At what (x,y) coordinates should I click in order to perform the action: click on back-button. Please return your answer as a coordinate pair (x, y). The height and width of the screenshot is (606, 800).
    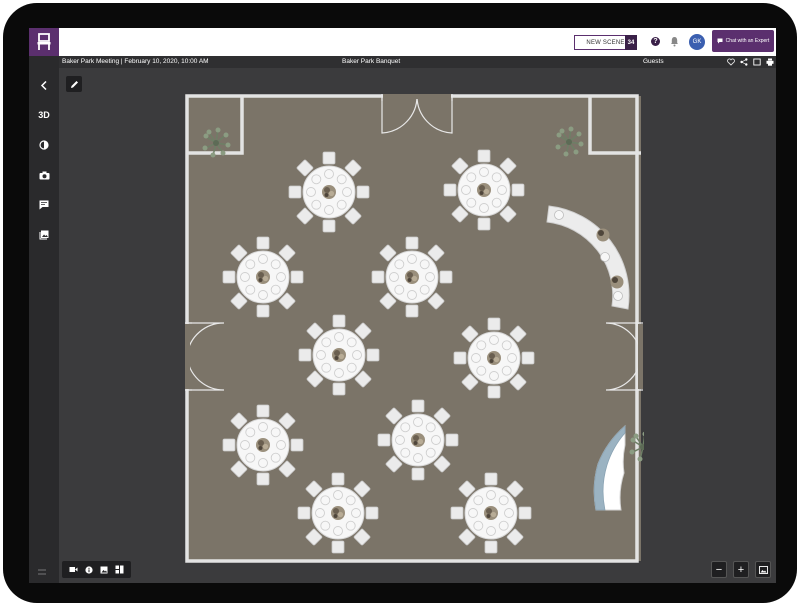
    Looking at the image, I should click on (44, 85).